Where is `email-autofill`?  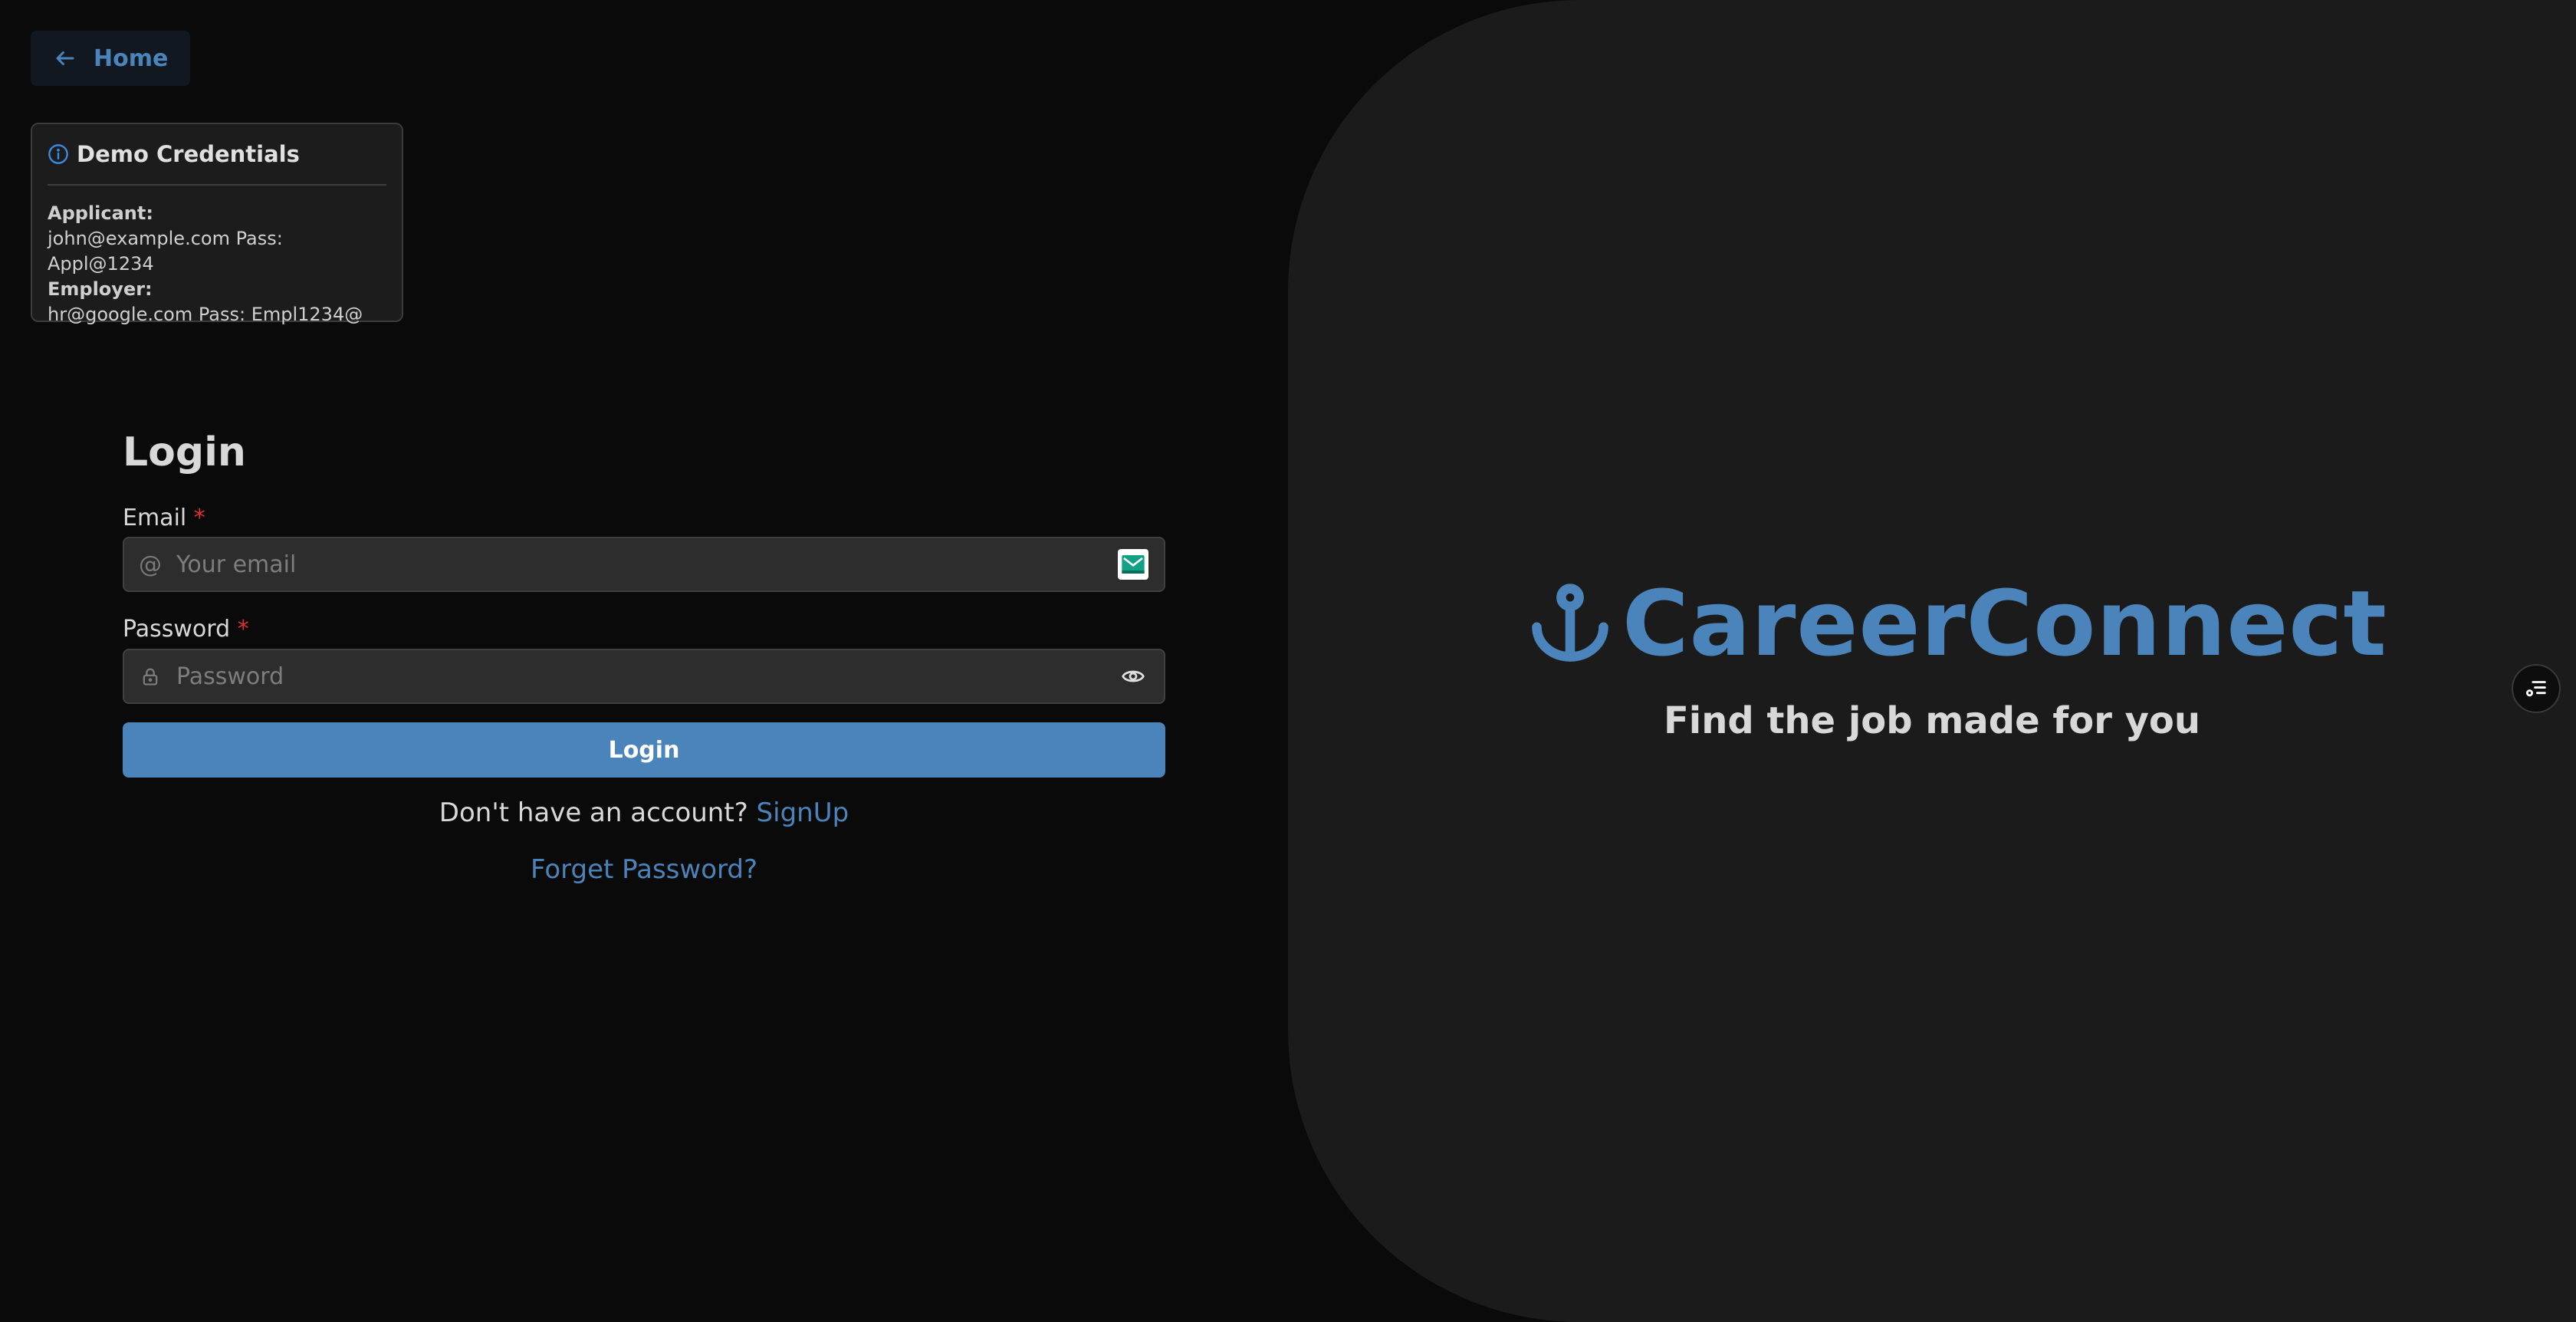
email-autofill is located at coordinates (1133, 564).